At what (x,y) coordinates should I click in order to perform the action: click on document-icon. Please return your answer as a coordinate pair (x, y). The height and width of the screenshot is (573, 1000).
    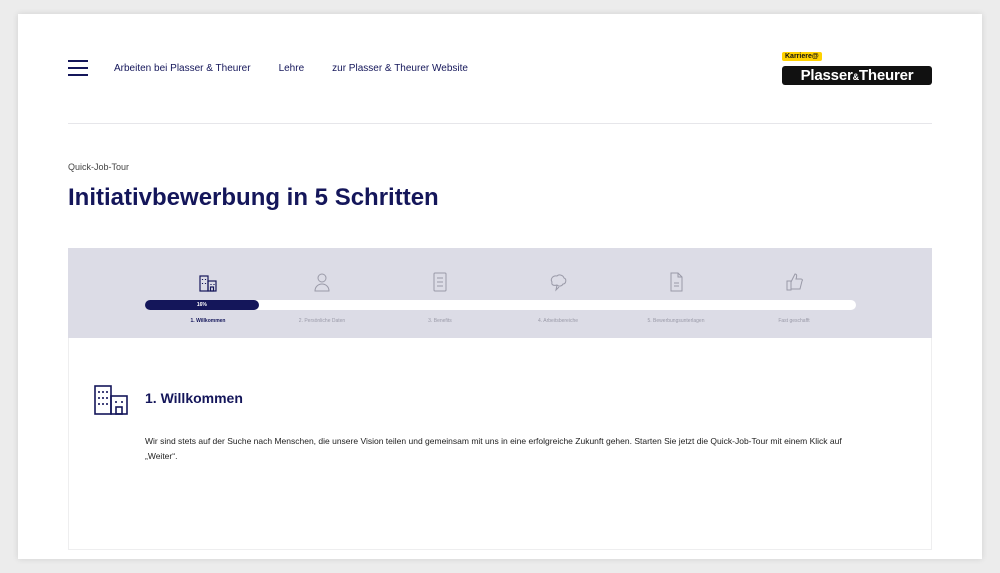
    Looking at the image, I should click on (676, 282).